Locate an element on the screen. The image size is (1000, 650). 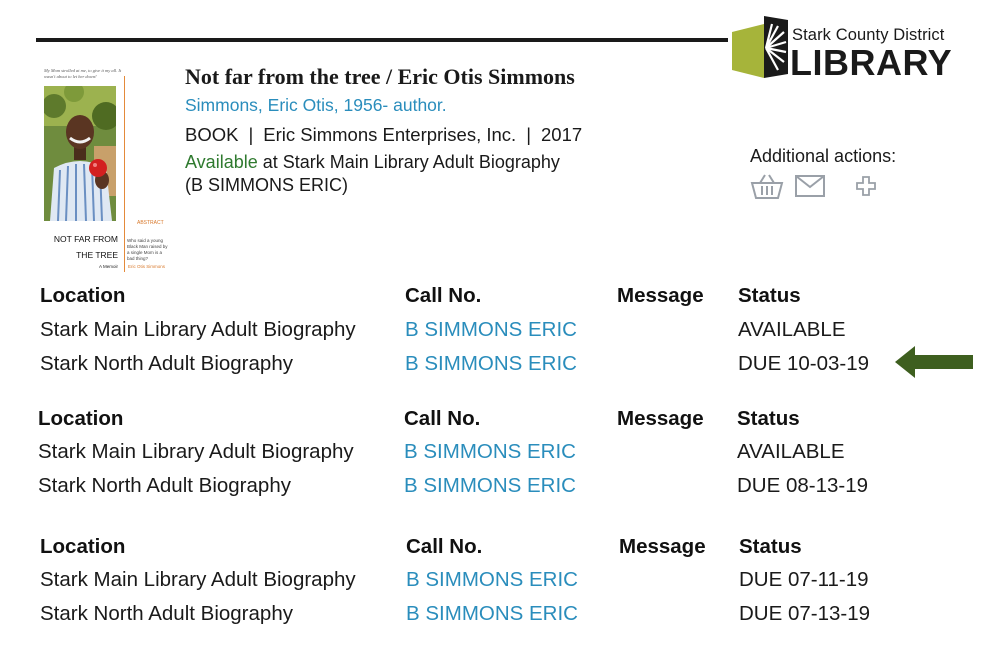
holding-status: DUE 07-11-19 is located at coordinates (804, 579).